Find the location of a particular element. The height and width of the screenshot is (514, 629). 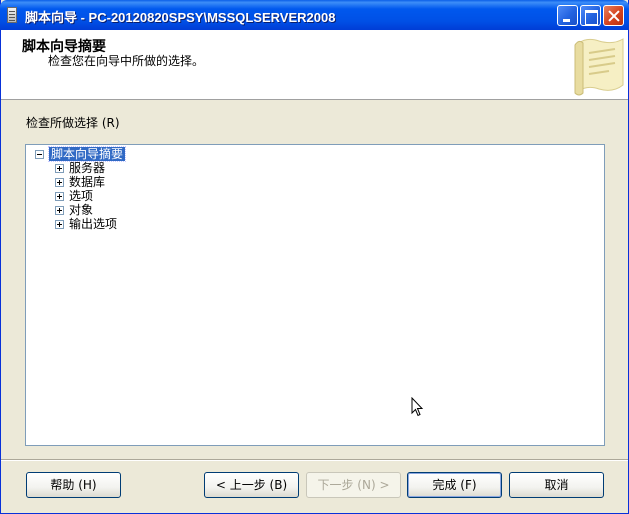

title-bar: 脚本向导 - PC-20120820SPSY\MSSQLSERVER2008 is located at coordinates (314, 15).